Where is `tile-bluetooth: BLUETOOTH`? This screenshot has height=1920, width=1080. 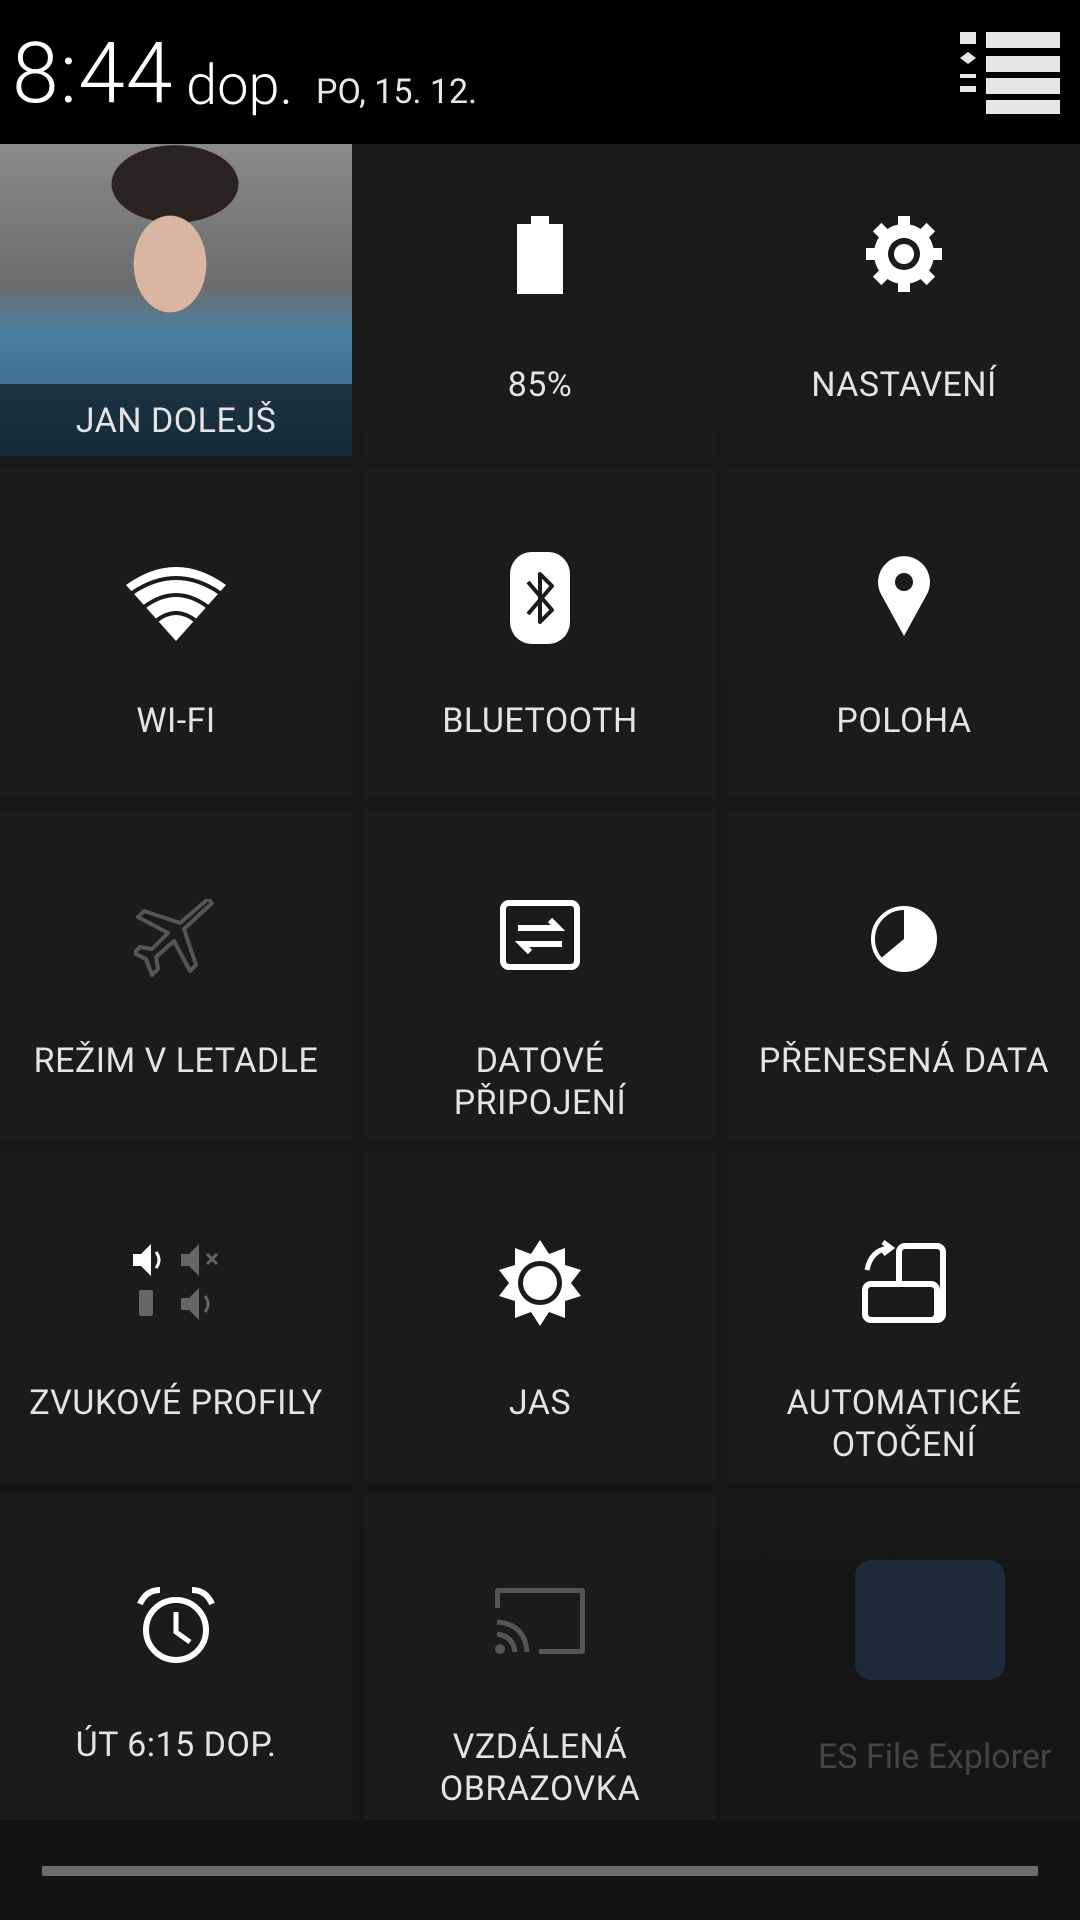
tile-bluetooth: BLUETOOTH is located at coordinates (540, 633).